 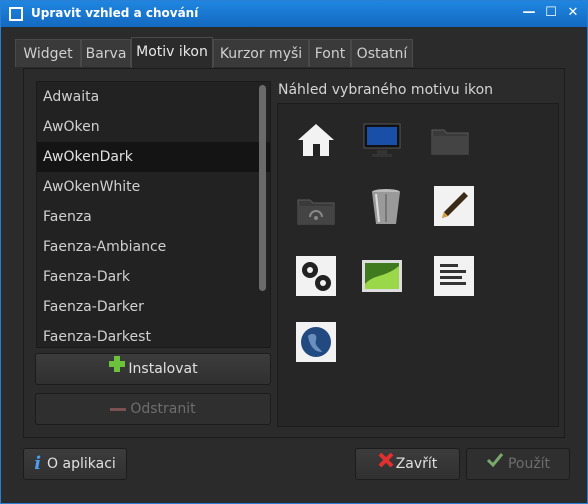 I want to click on list-item: Faenza-Dark, so click(x=153, y=277).